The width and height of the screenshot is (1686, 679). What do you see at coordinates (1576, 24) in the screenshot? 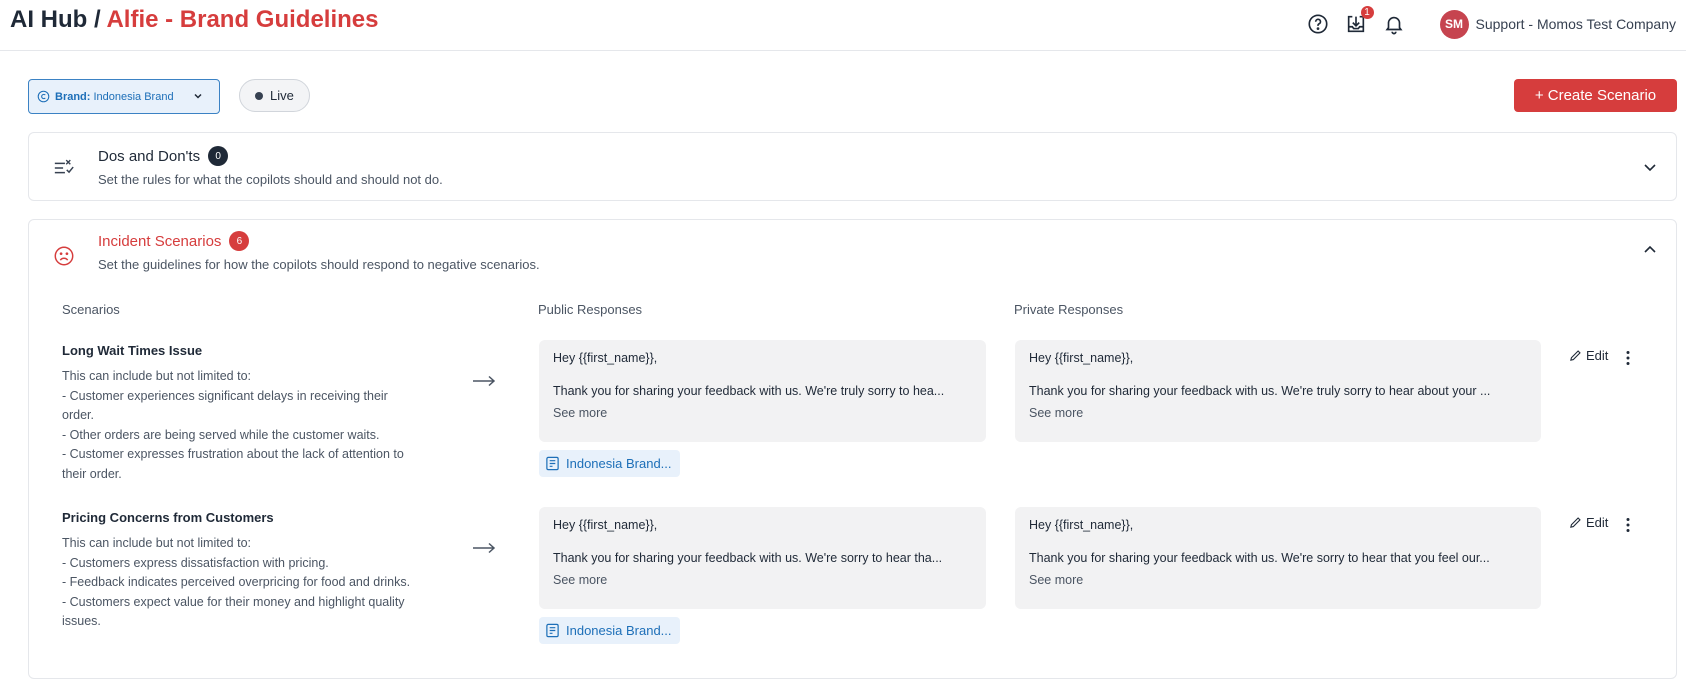
I see `org-name: Support - Momos Test Company` at bounding box center [1576, 24].